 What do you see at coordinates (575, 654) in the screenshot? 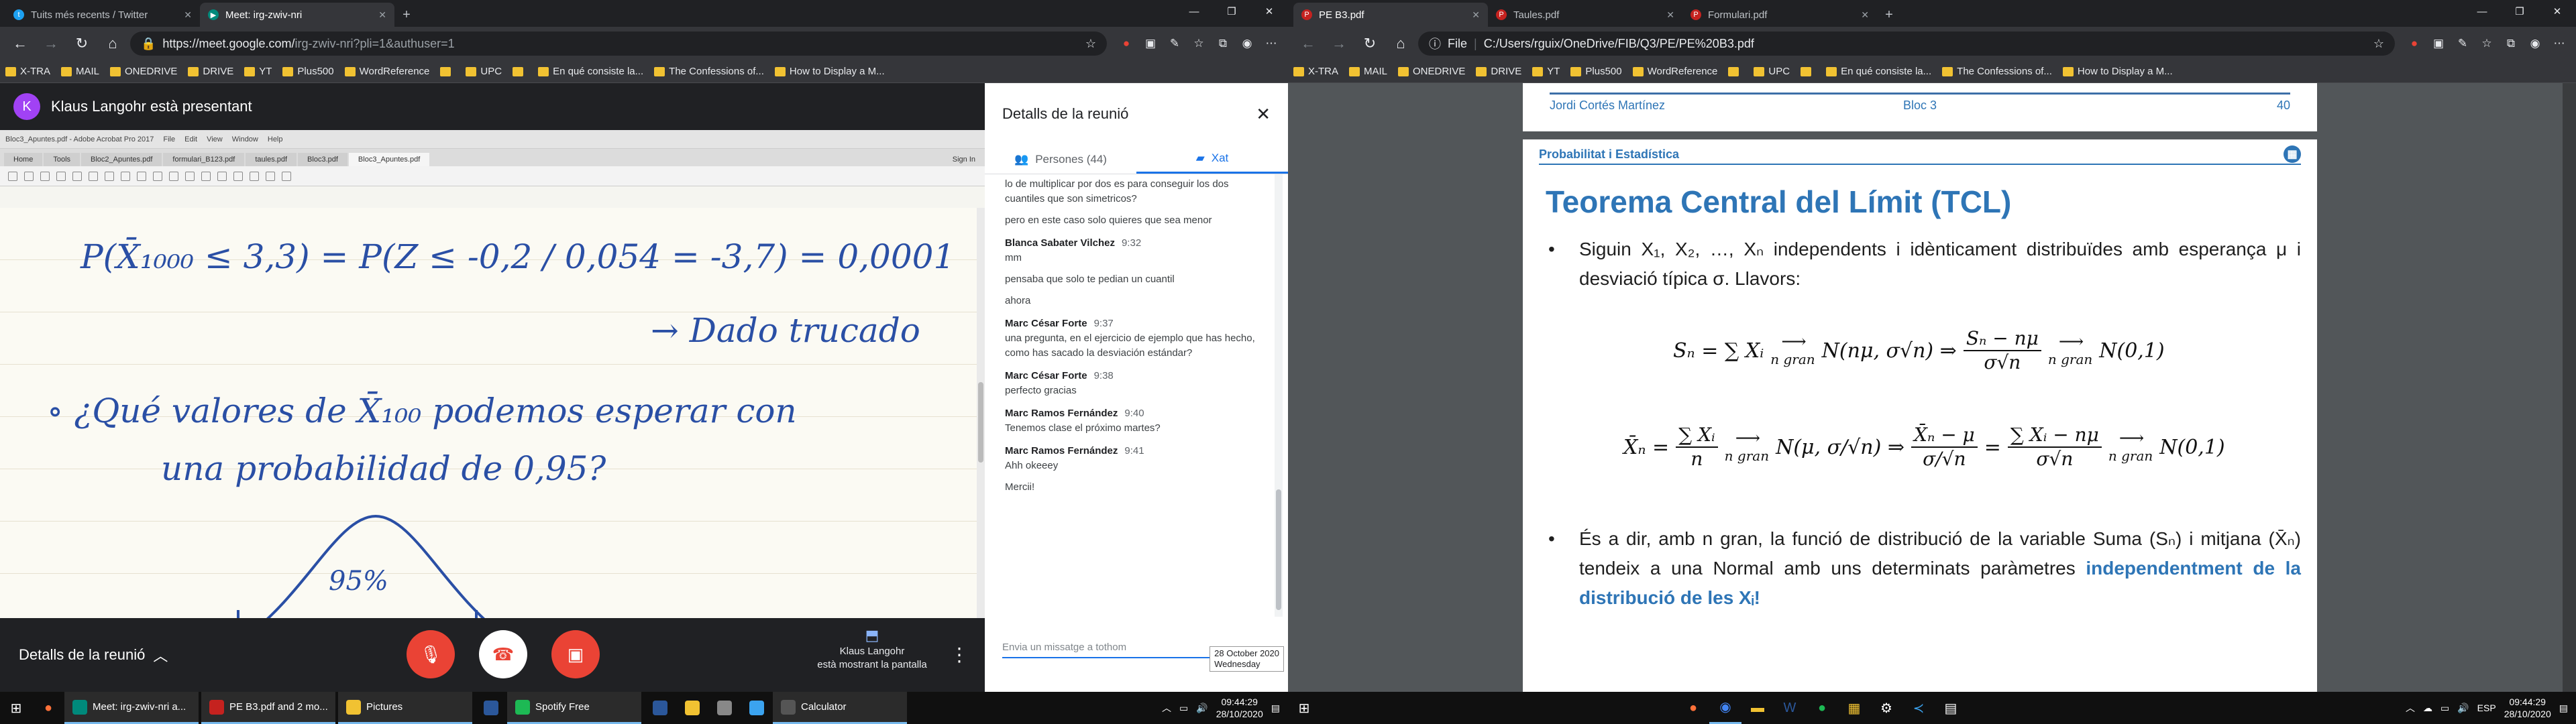
I see `camera-off-button: ▣` at bounding box center [575, 654].